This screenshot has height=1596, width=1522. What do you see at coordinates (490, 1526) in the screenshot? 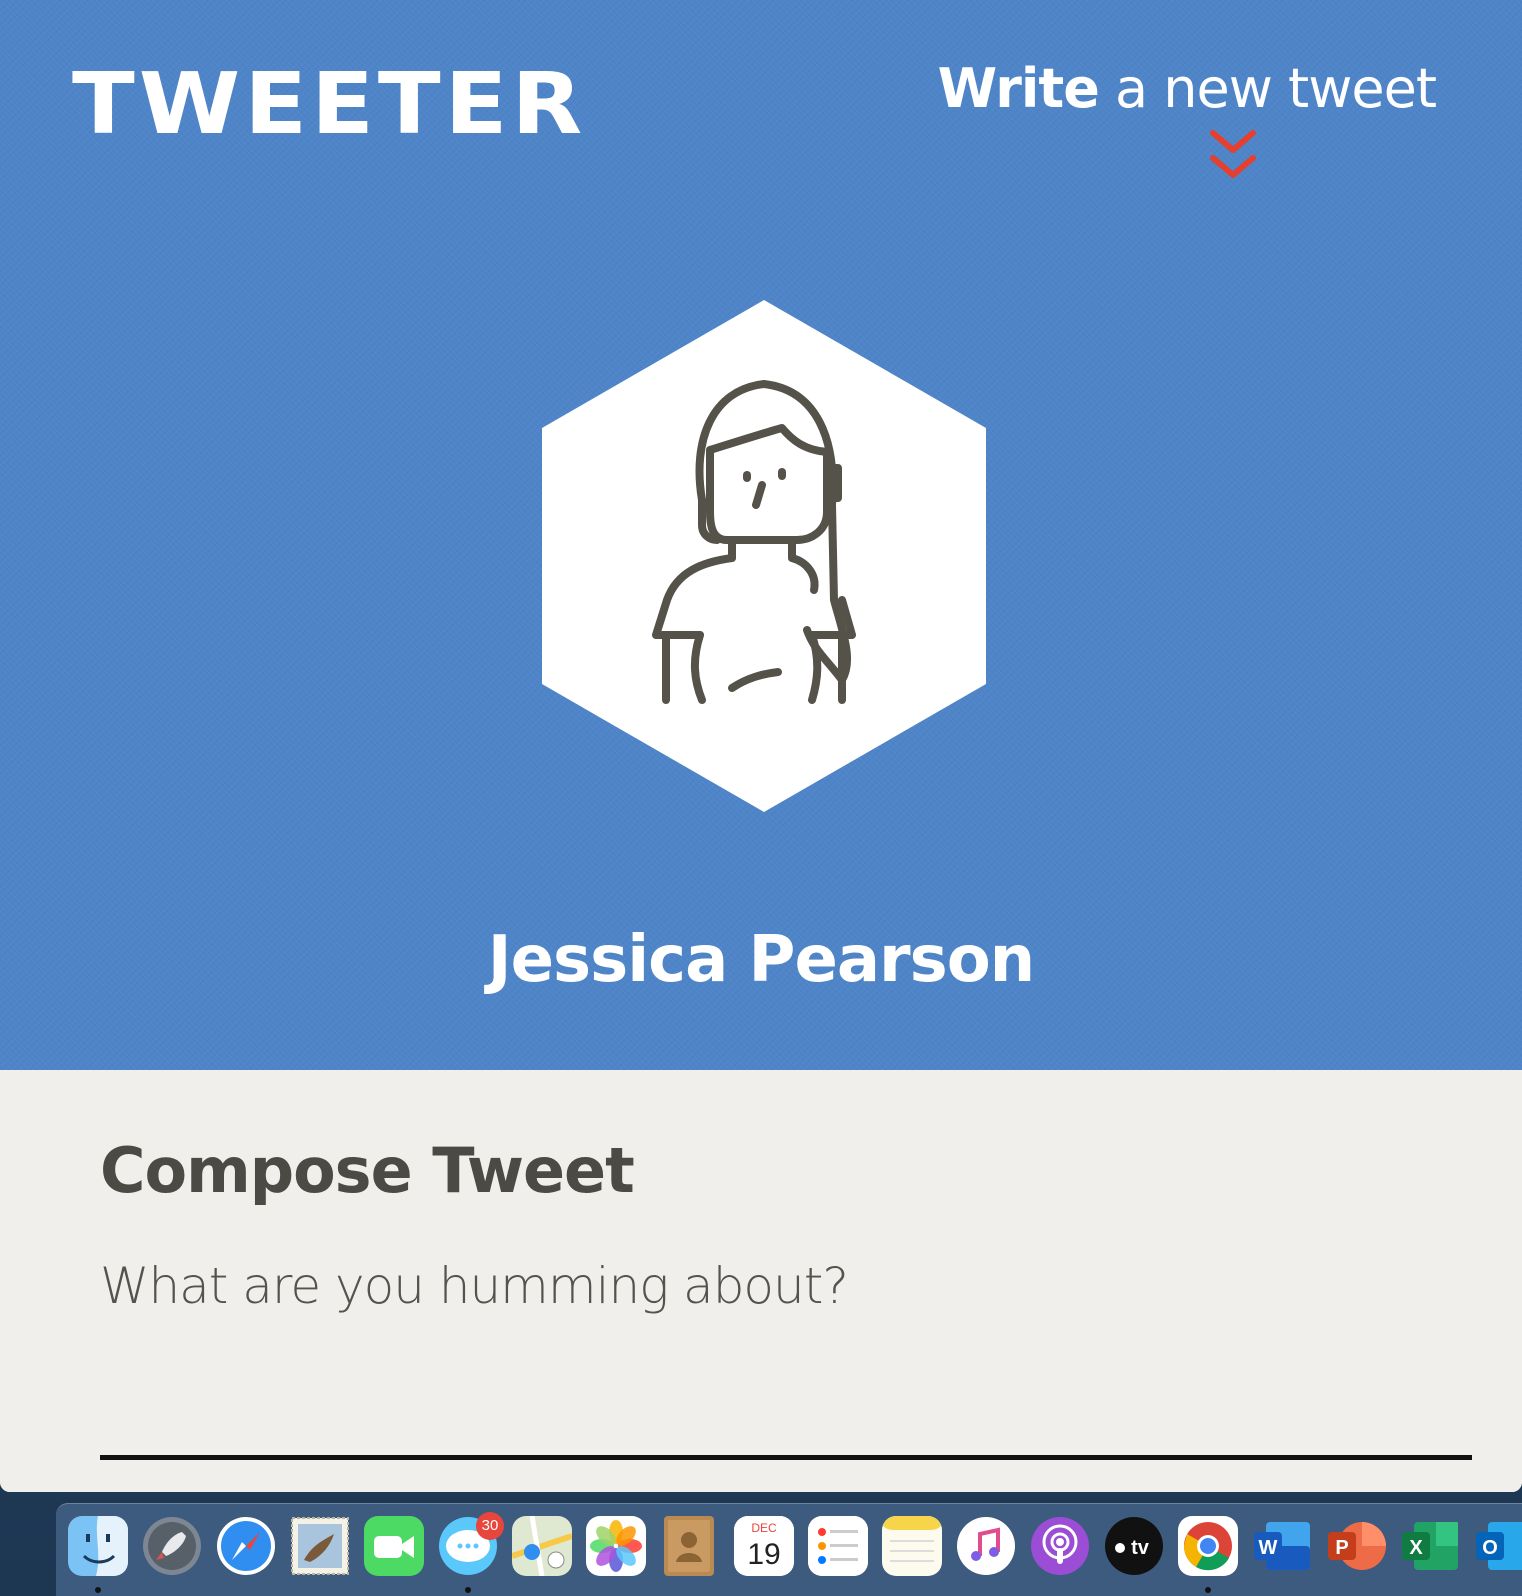
I see `messages-badge: 30` at bounding box center [490, 1526].